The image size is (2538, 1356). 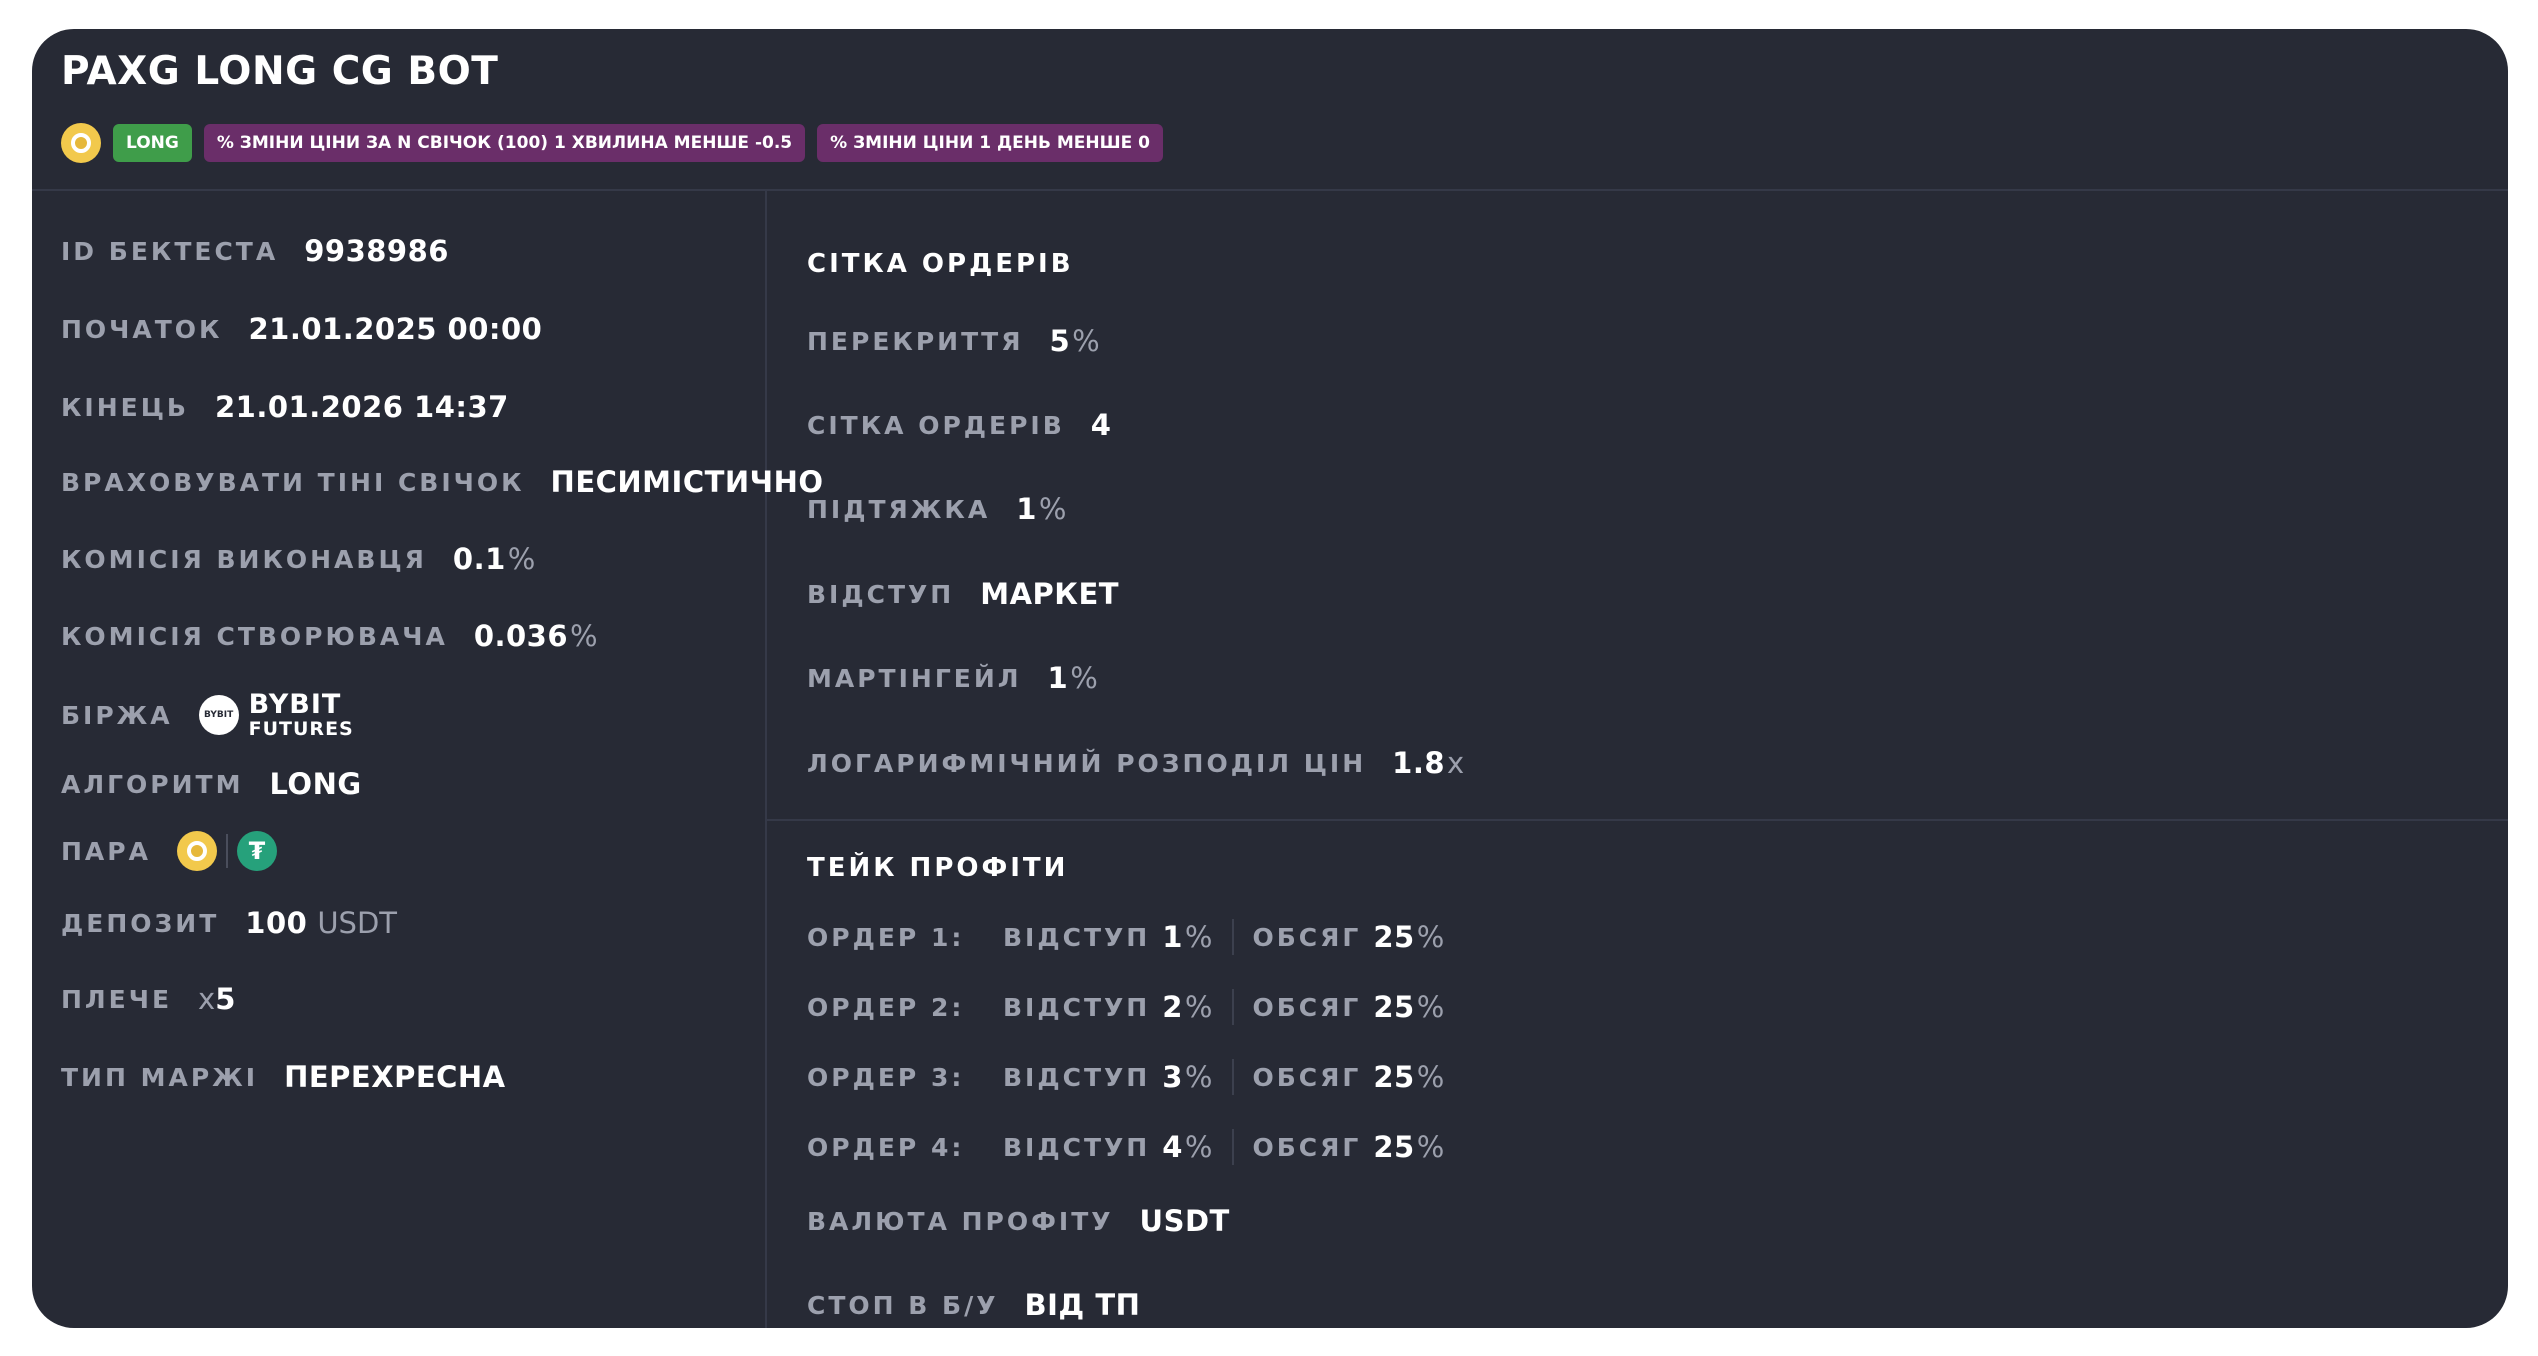 What do you see at coordinates (881, 594) in the screenshot?
I see `offset-label: ВІДСТУП` at bounding box center [881, 594].